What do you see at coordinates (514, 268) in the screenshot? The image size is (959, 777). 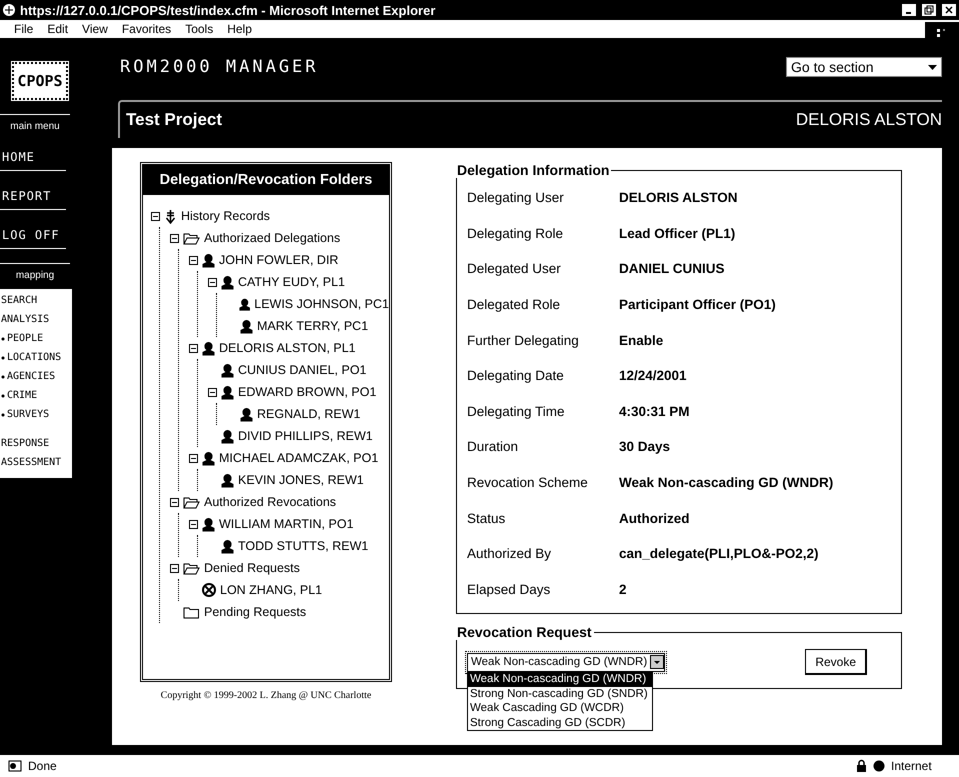 I see `field-label: Delegated User` at bounding box center [514, 268].